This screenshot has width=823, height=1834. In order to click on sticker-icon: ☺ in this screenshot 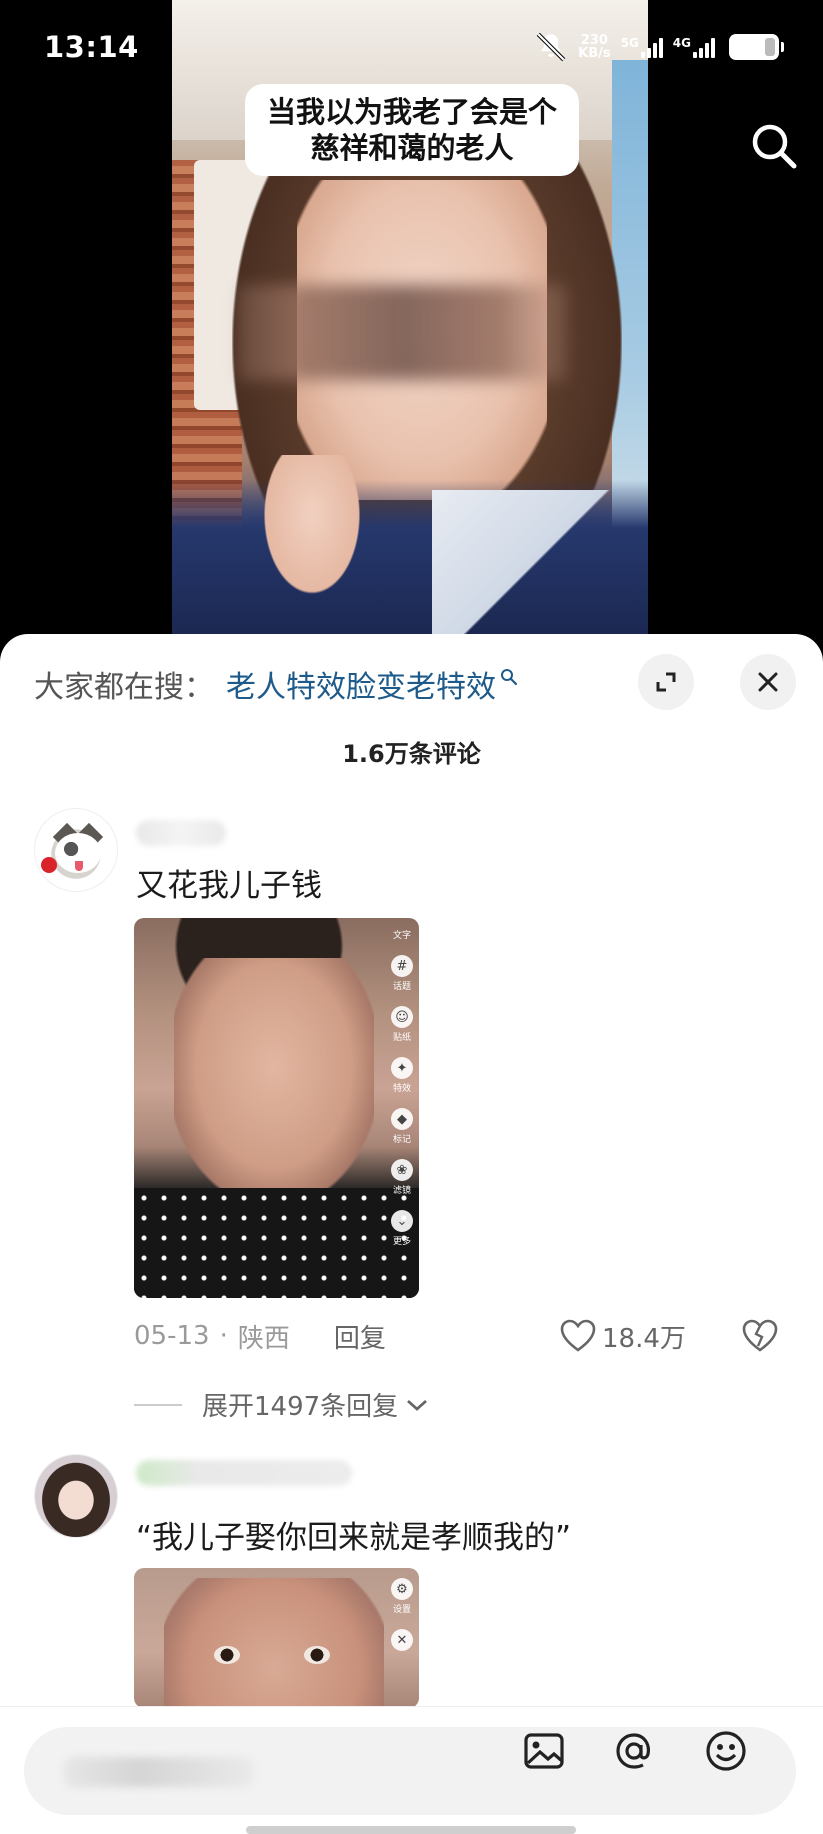, I will do `click(402, 1017)`.